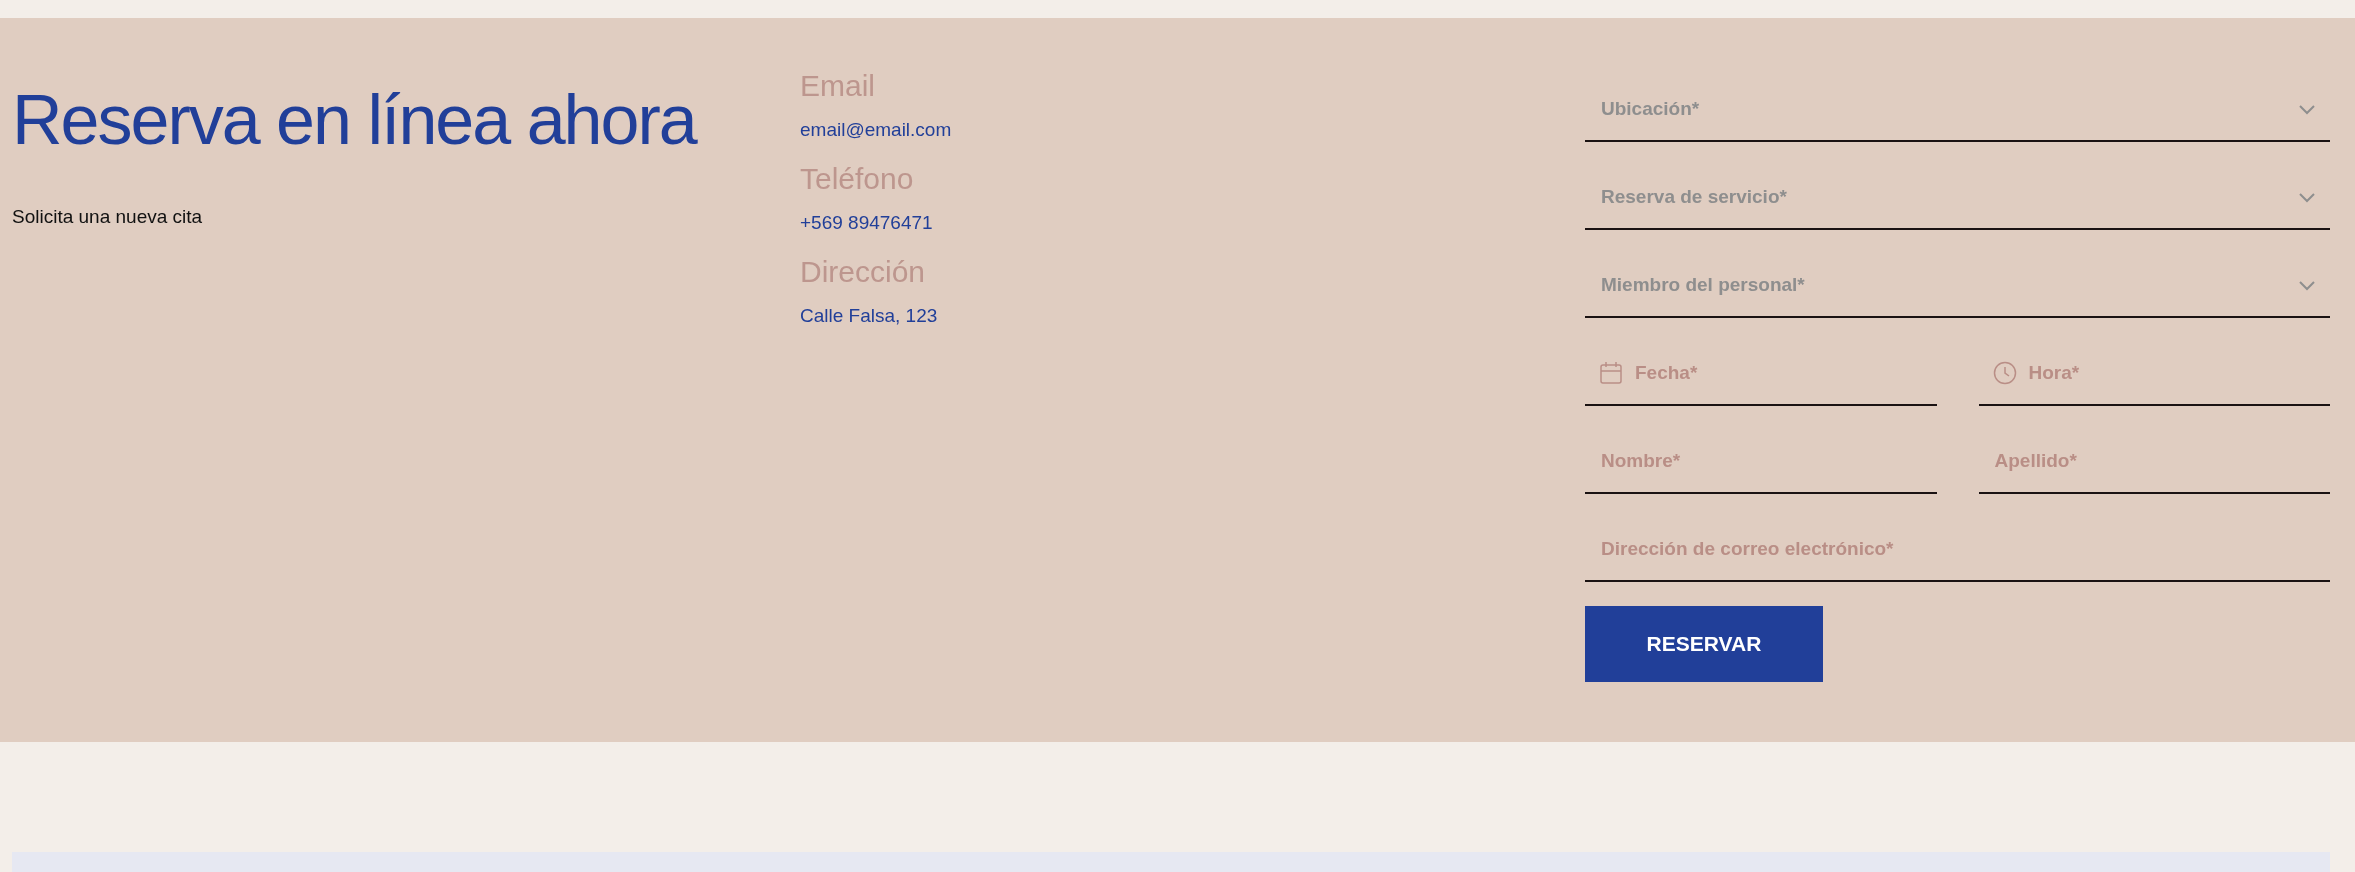 Image resolution: width=2355 pixels, height=872 pixels. Describe the element at coordinates (869, 316) in the screenshot. I see `contact-link: Calle Falsa, 123` at that location.